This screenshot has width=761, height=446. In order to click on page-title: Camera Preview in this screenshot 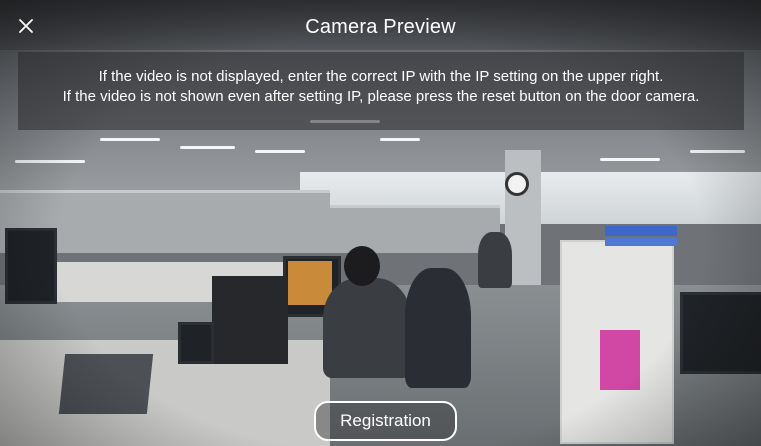, I will do `click(380, 27)`.